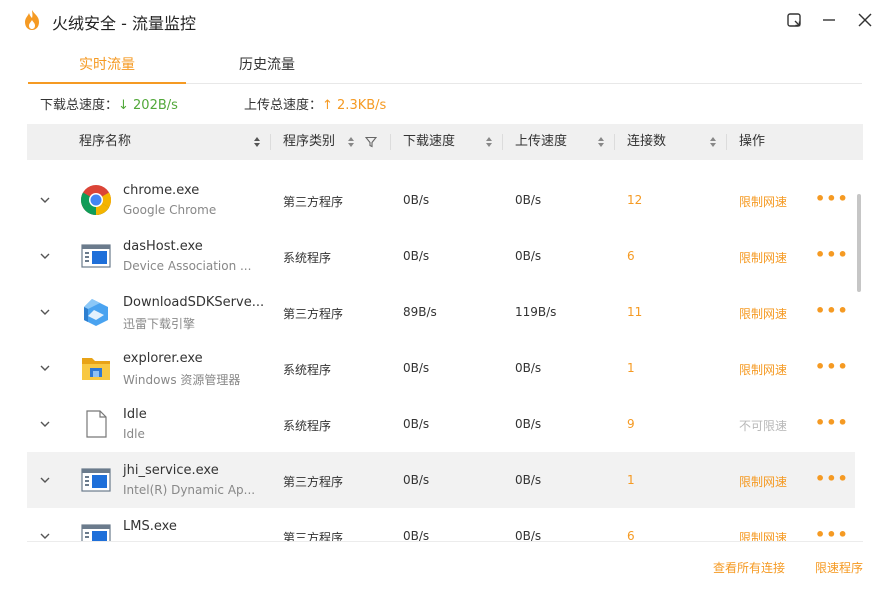 The height and width of the screenshot is (593, 892). Describe the element at coordinates (309, 142) in the screenshot. I see `column-header-type: 程序类别` at that location.